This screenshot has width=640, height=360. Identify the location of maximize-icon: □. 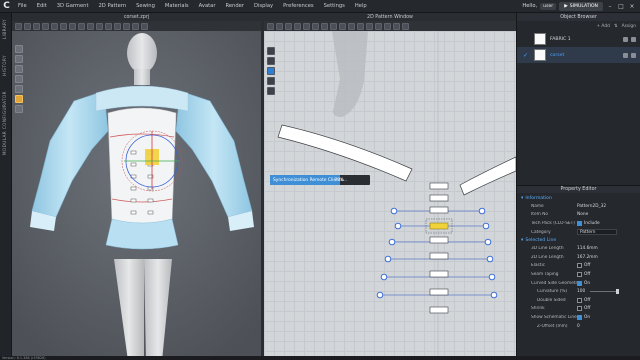
(621, 6).